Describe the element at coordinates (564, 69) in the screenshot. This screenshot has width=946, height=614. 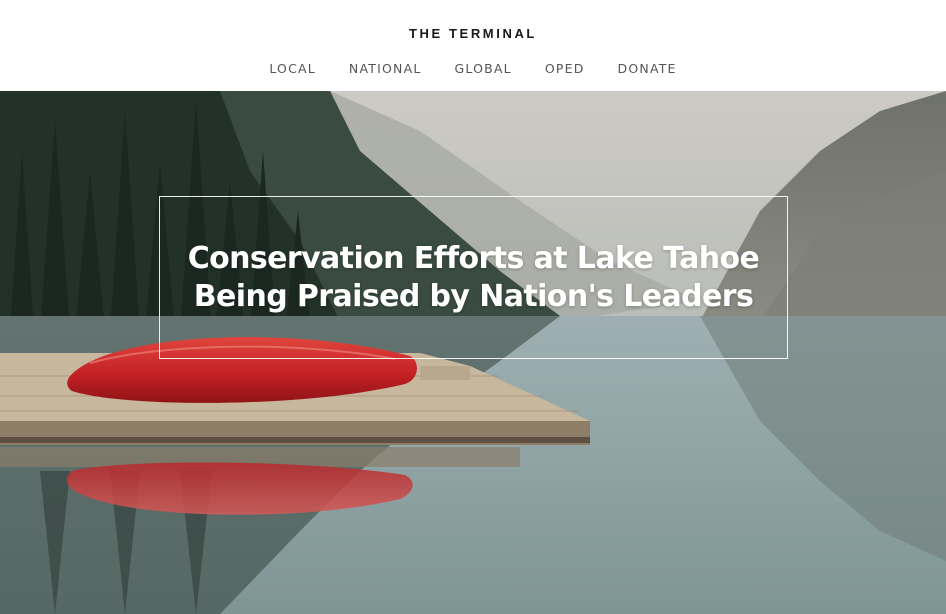
I see `nav-item-oped: OPED` at that location.